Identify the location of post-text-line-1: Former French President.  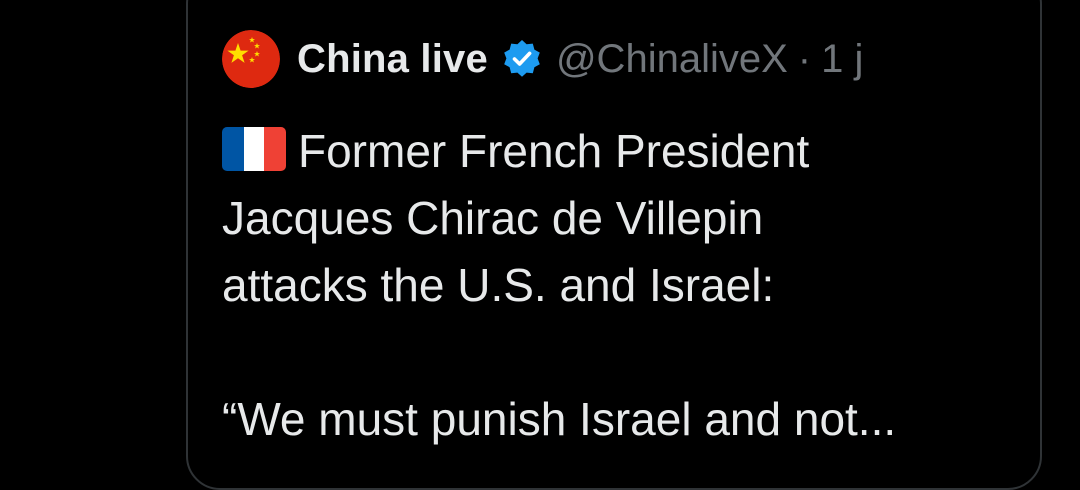
(554, 151).